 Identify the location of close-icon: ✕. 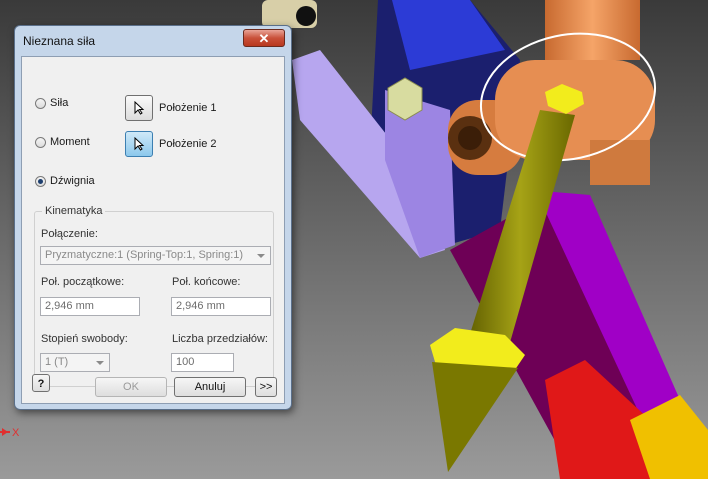
(264, 38).